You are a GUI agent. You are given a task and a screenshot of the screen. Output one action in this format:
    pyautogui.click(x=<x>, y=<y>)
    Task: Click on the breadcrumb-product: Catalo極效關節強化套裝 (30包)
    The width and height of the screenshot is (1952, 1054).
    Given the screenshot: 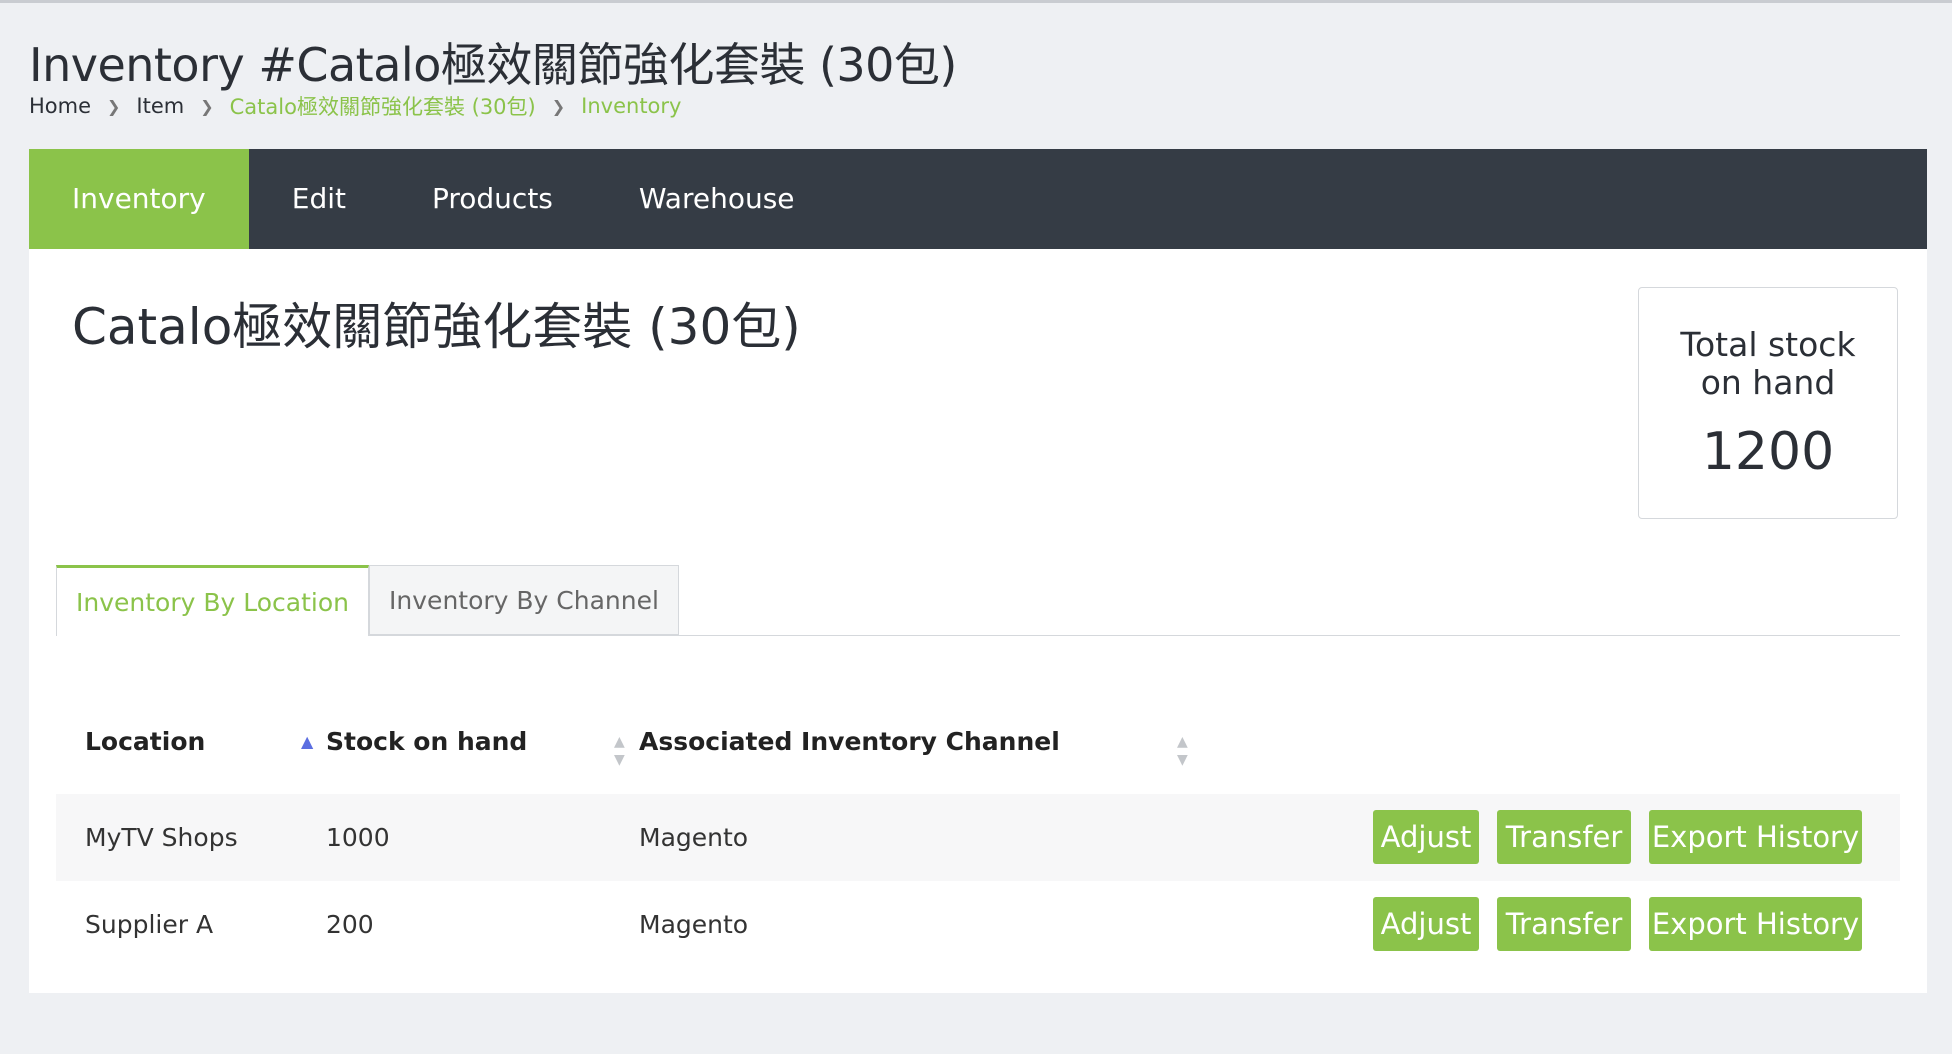 What is the action you would take?
    pyautogui.click(x=383, y=106)
    